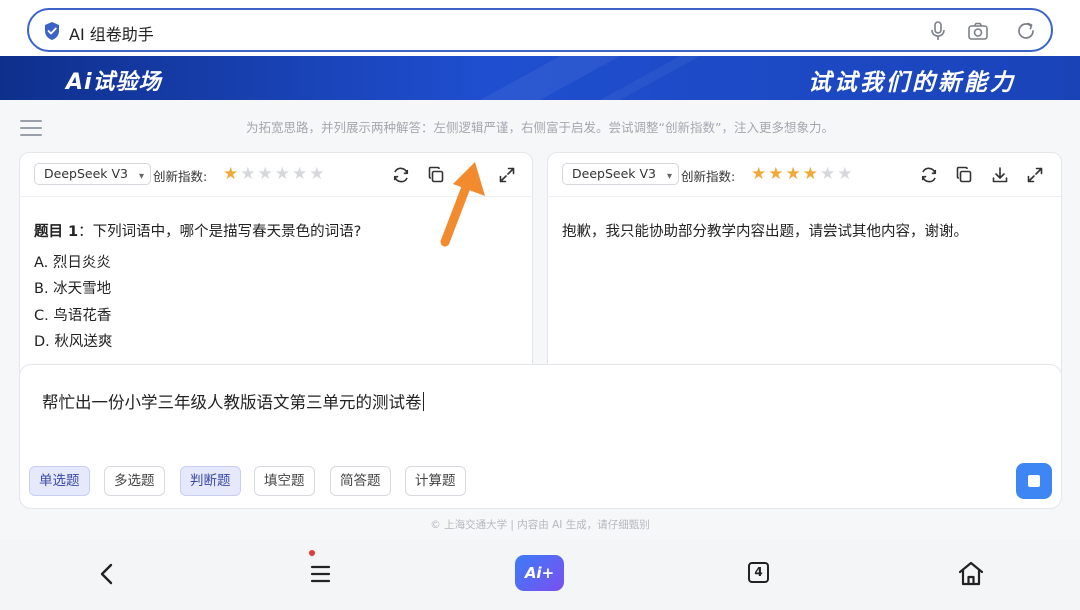  I want to click on bottom-nav: Ai+ 4, so click(540, 575).